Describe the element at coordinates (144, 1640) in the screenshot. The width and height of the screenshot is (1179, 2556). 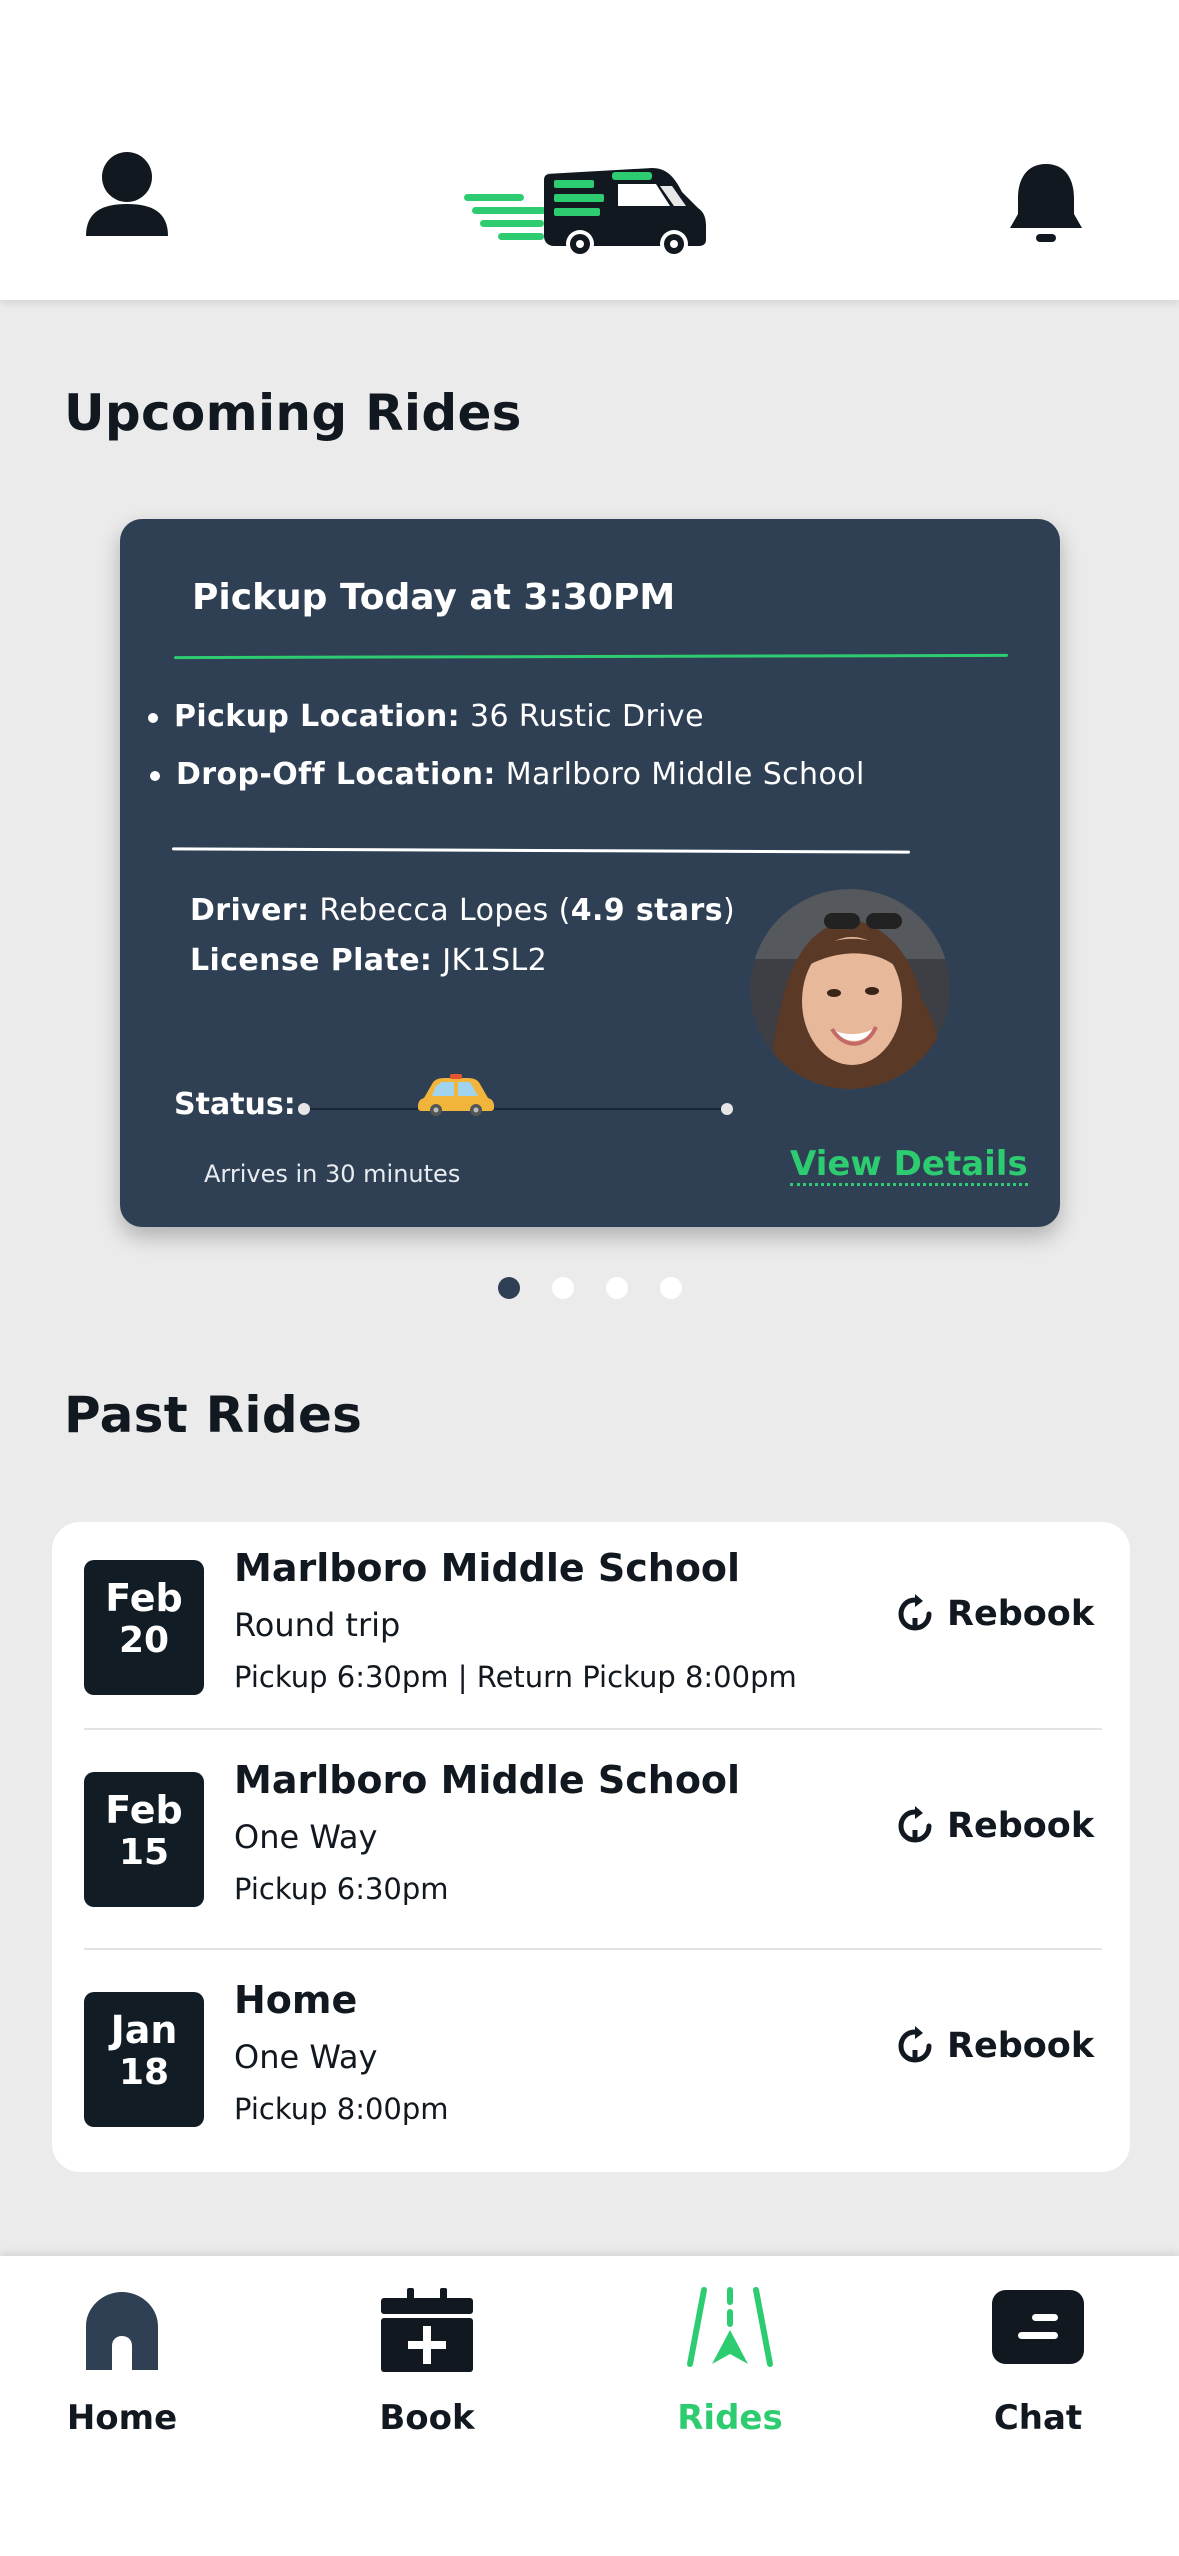
I see `ride-day: 20` at that location.